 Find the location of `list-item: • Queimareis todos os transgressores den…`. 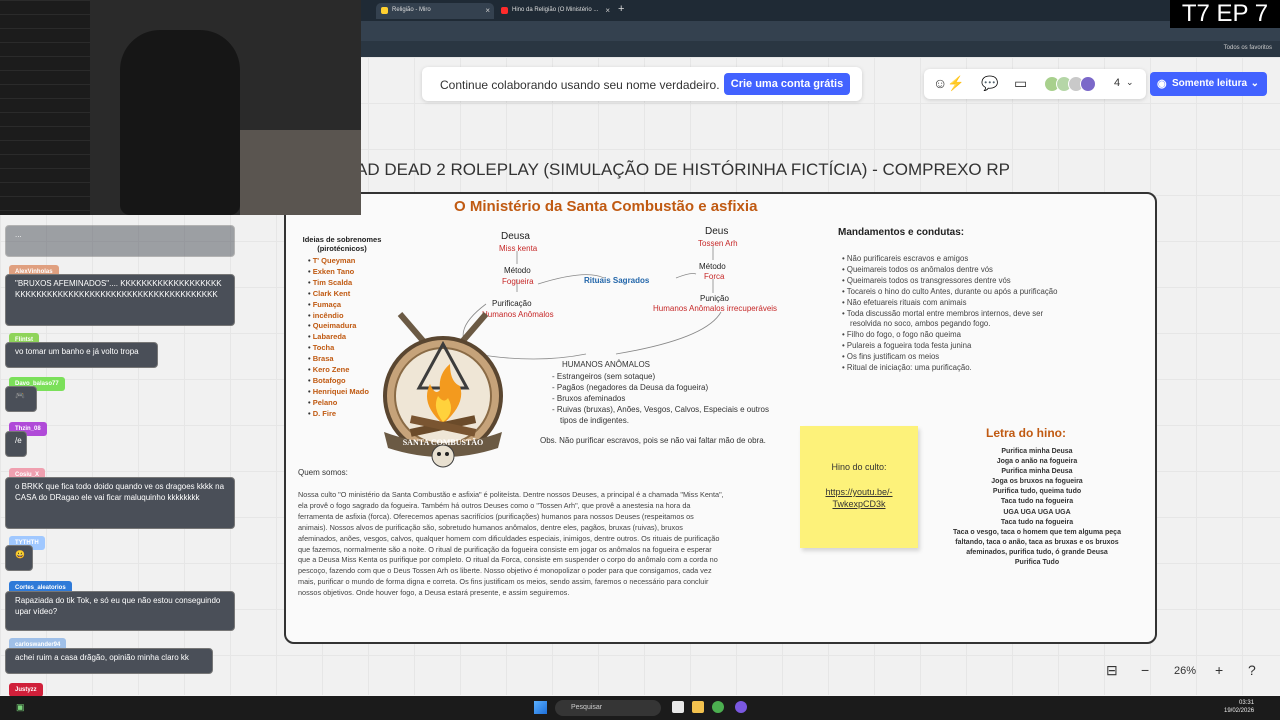

list-item: • Queimareis todos os transgressores den… is located at coordinates (926, 280).